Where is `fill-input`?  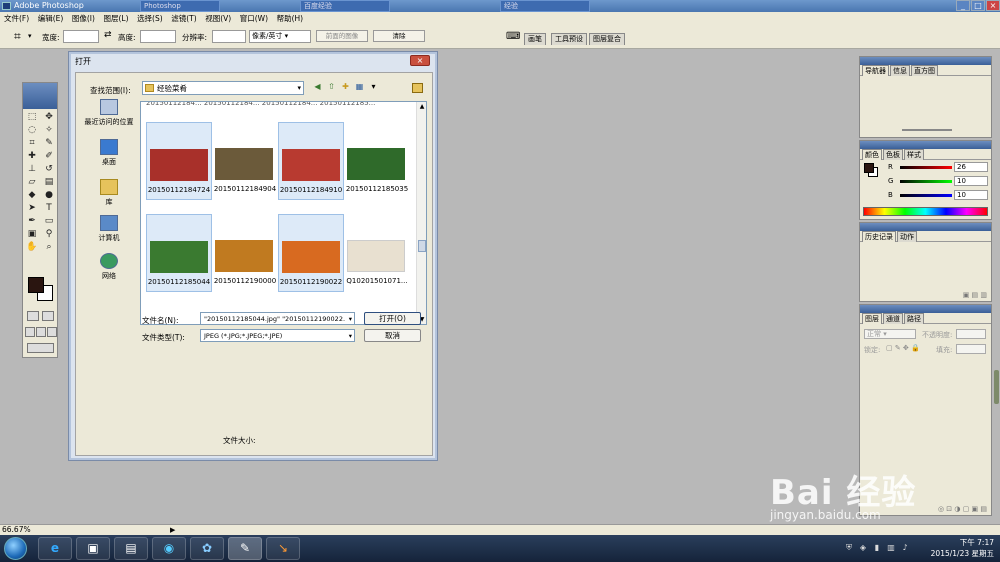 fill-input is located at coordinates (971, 349).